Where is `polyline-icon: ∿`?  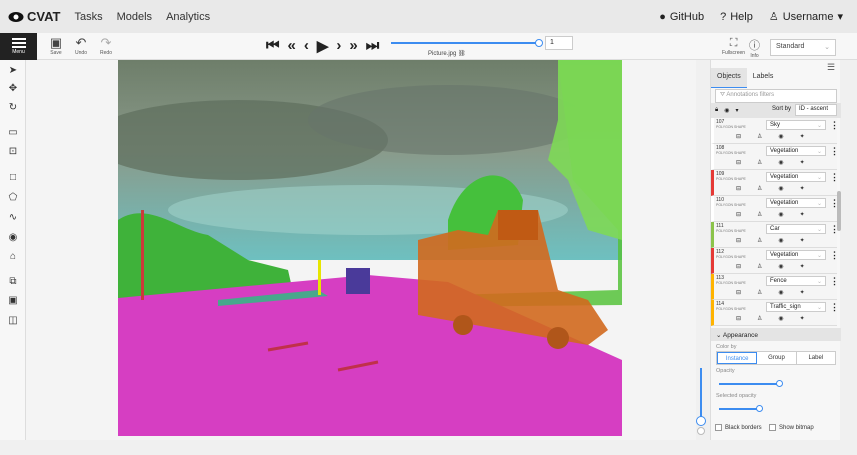
polyline-icon: ∿ is located at coordinates (13, 217).